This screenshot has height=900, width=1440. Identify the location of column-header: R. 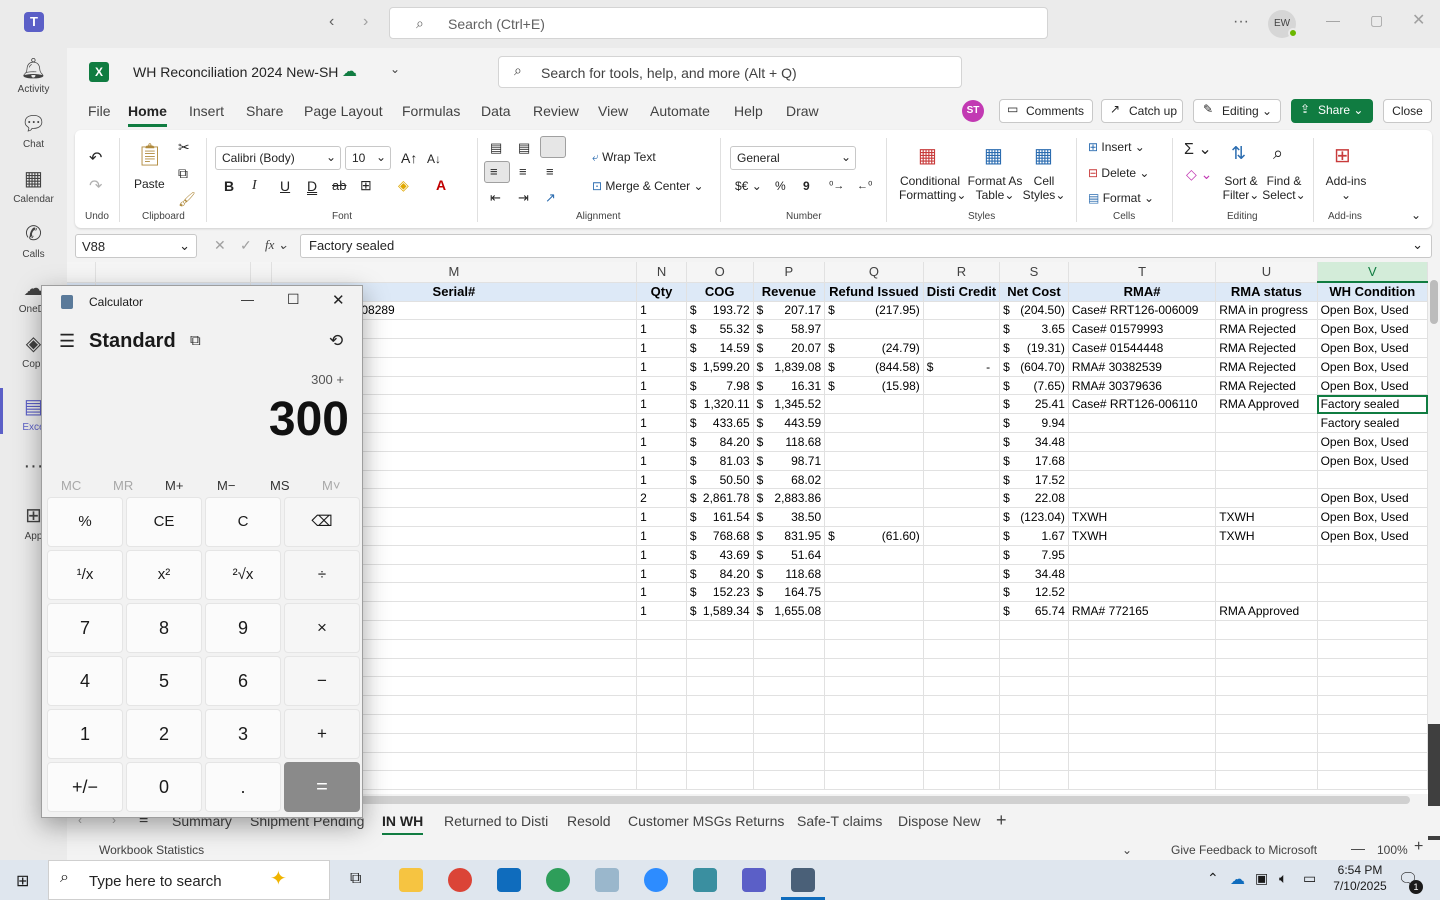
(962, 272).